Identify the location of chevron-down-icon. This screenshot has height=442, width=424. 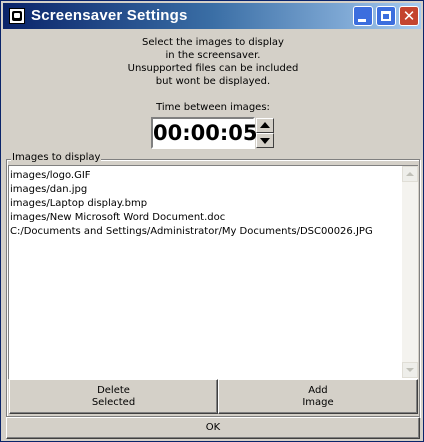
(265, 141).